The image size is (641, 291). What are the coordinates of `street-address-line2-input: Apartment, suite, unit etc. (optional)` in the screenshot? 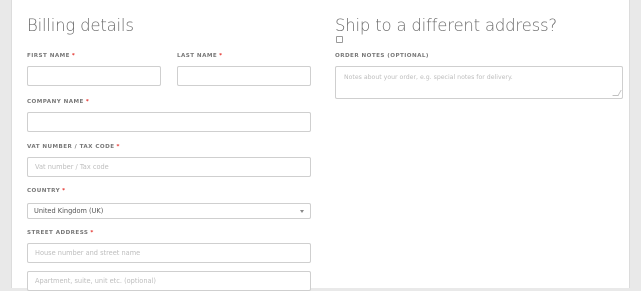 It's located at (169, 281).